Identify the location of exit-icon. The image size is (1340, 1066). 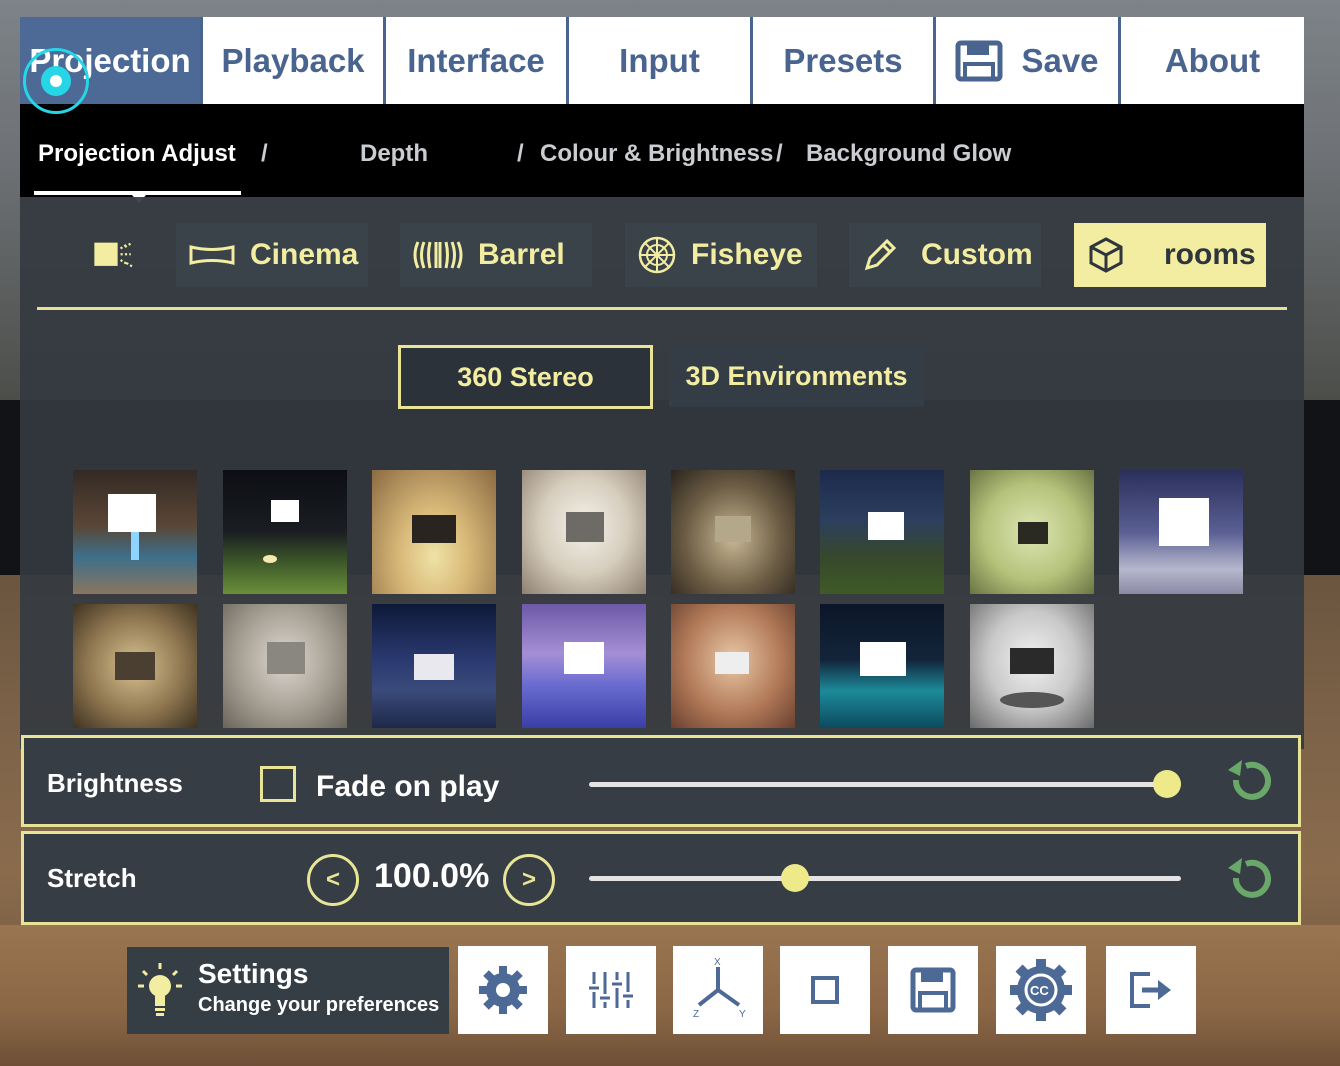
(1150, 990).